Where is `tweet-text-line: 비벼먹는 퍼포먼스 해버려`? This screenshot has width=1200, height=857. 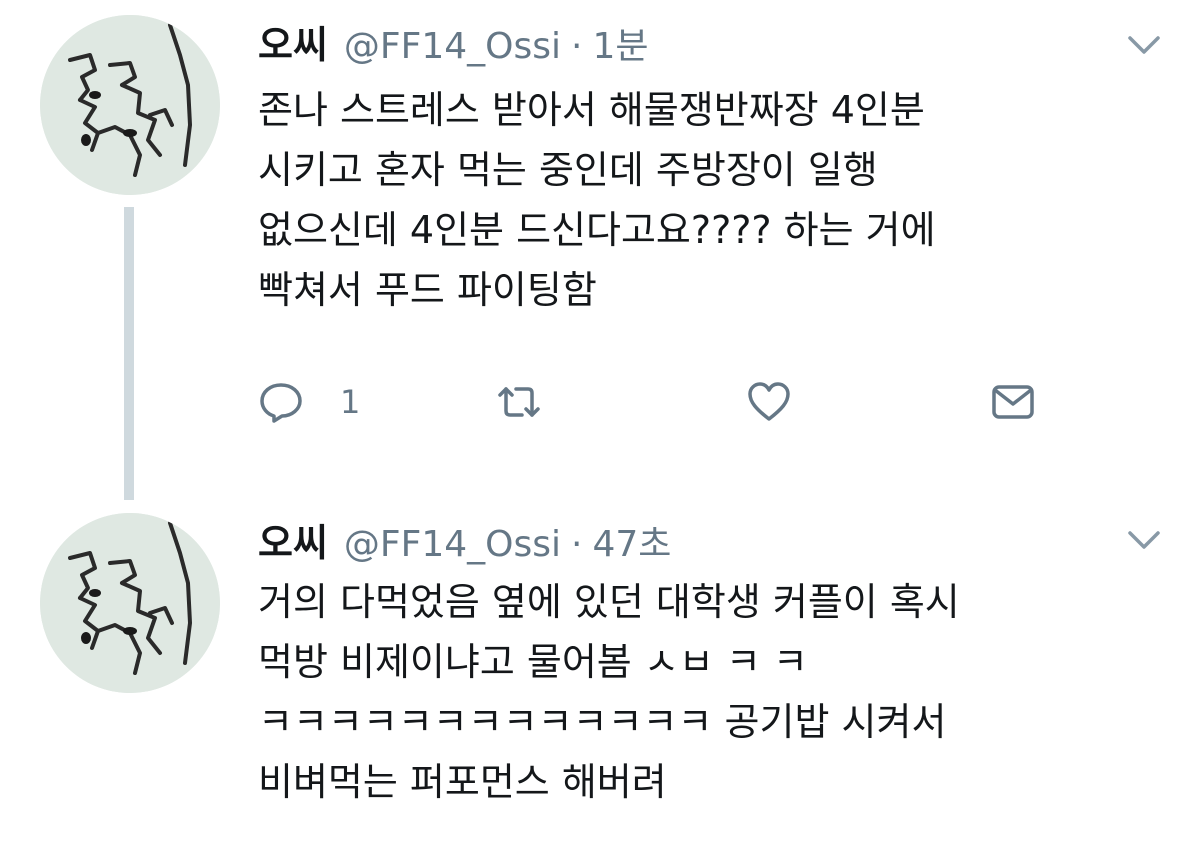 tweet-text-line: 비벼먹는 퍼포먼스 해버려 is located at coordinates (462, 782).